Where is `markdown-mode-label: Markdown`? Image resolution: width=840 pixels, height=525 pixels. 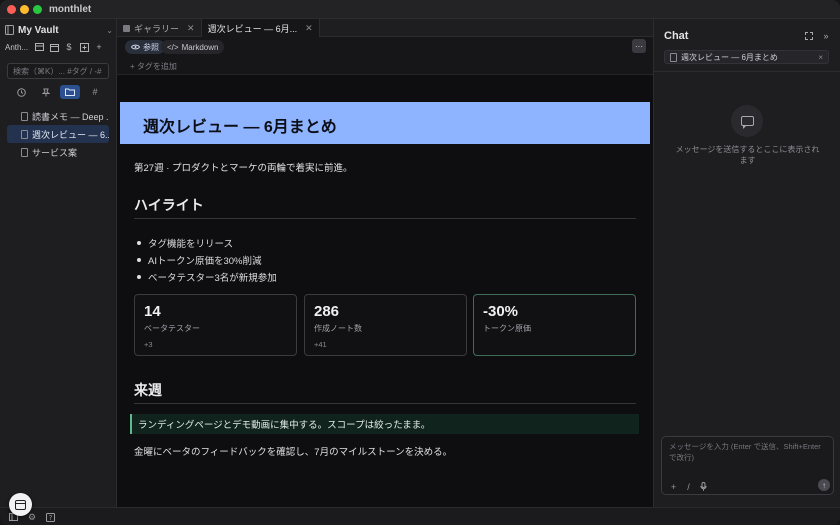
markdown-mode-label: Markdown is located at coordinates (200, 47).